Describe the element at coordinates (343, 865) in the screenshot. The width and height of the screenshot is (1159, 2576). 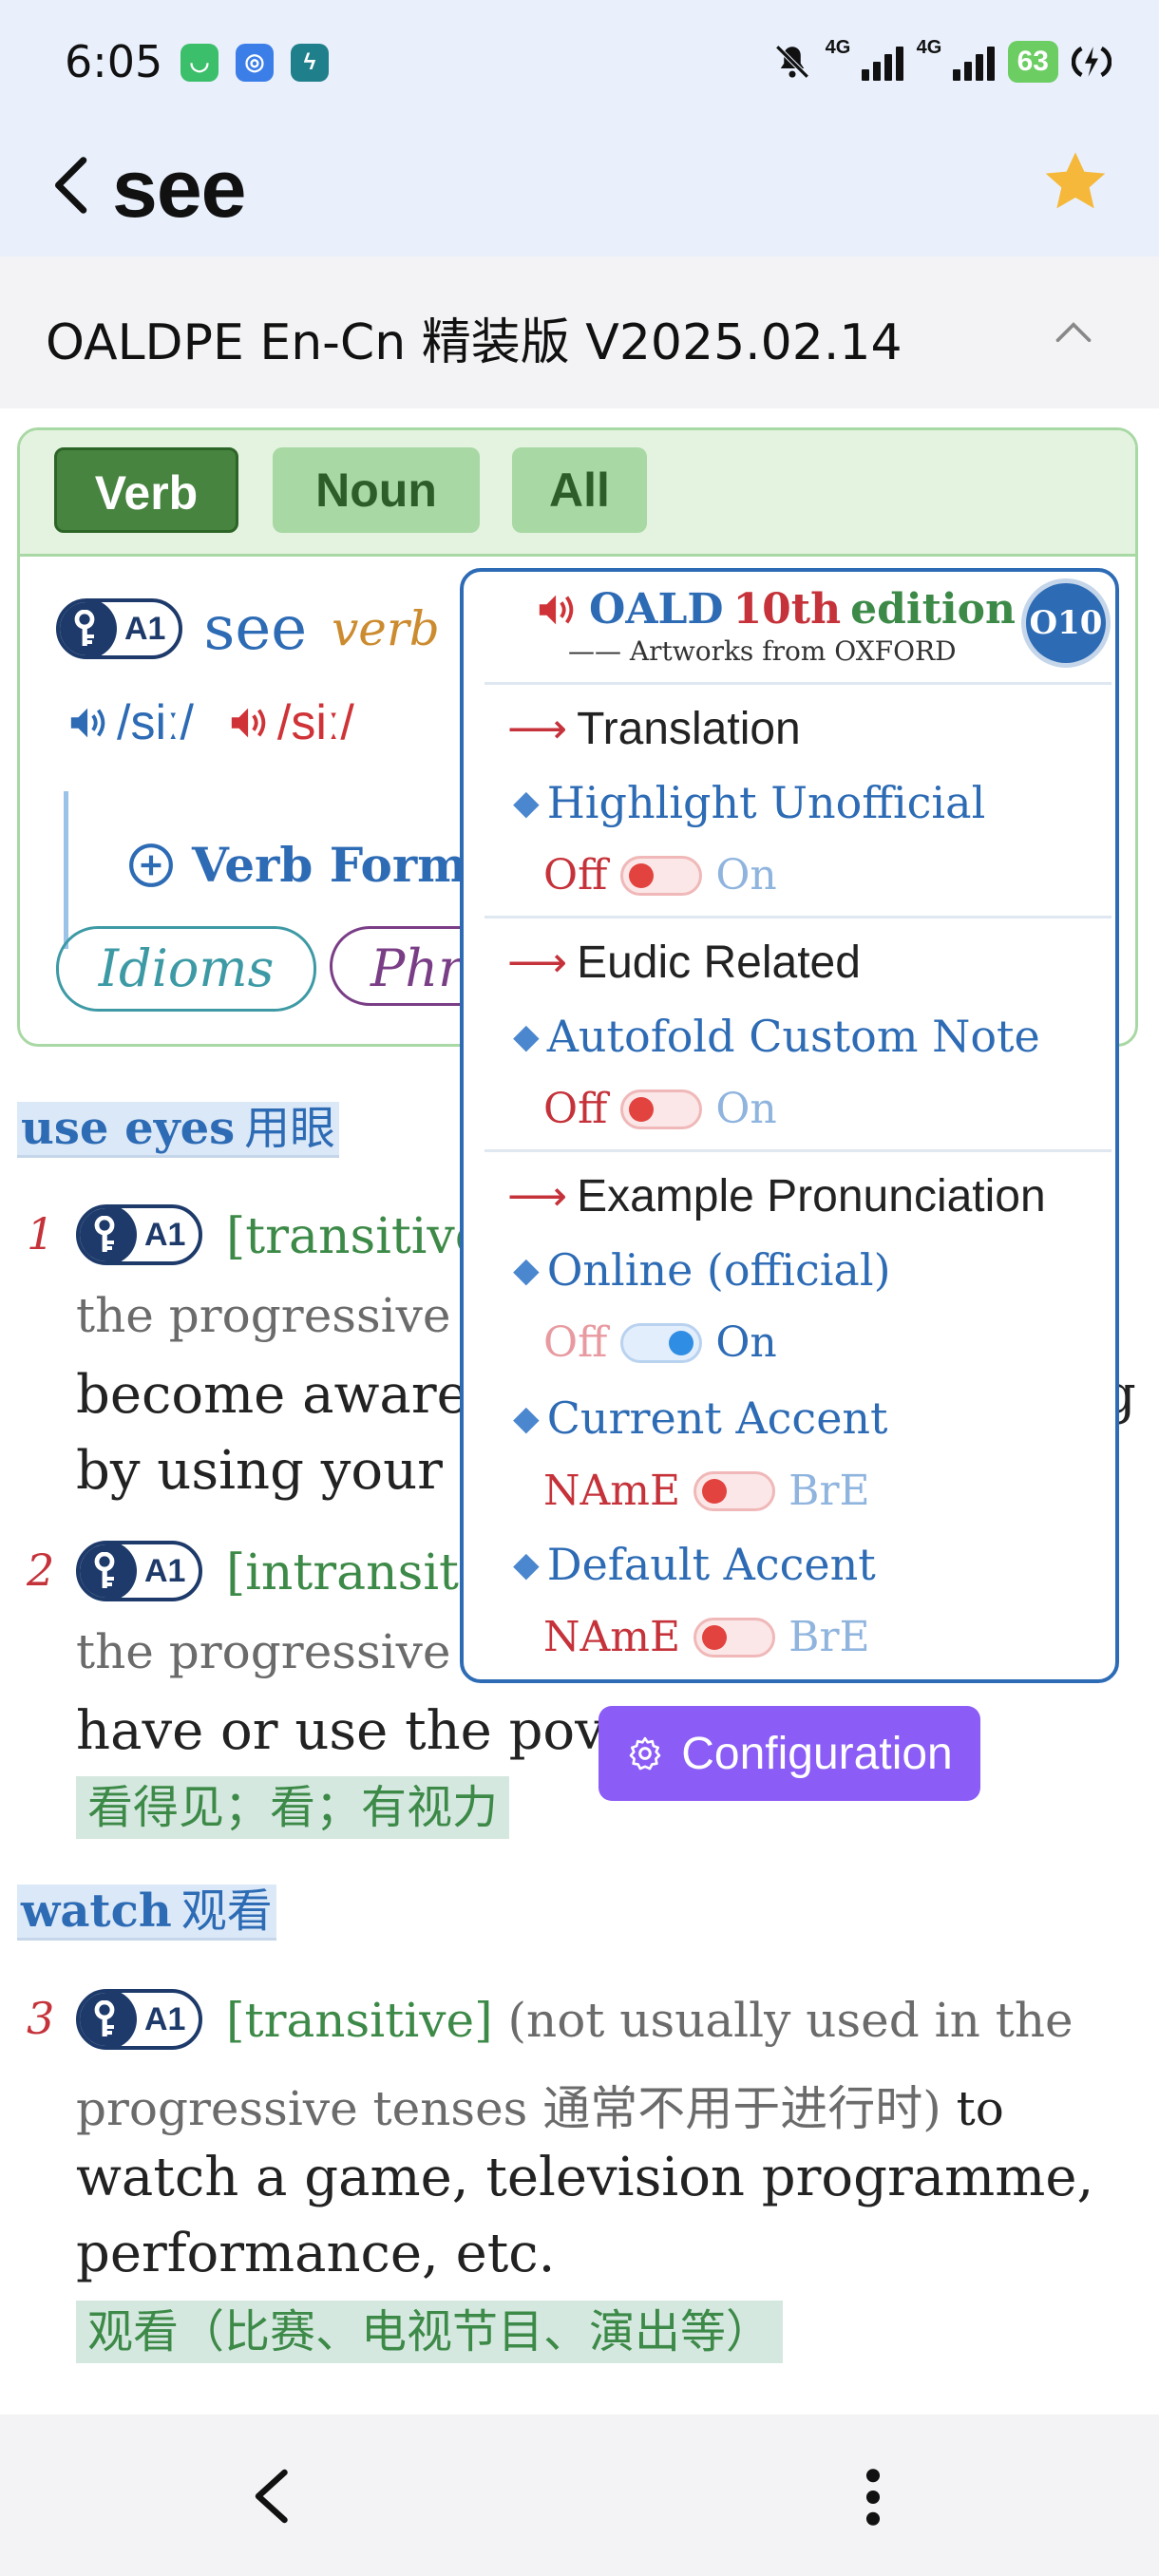
I see `verb-forms-label: Verb Forms` at that location.